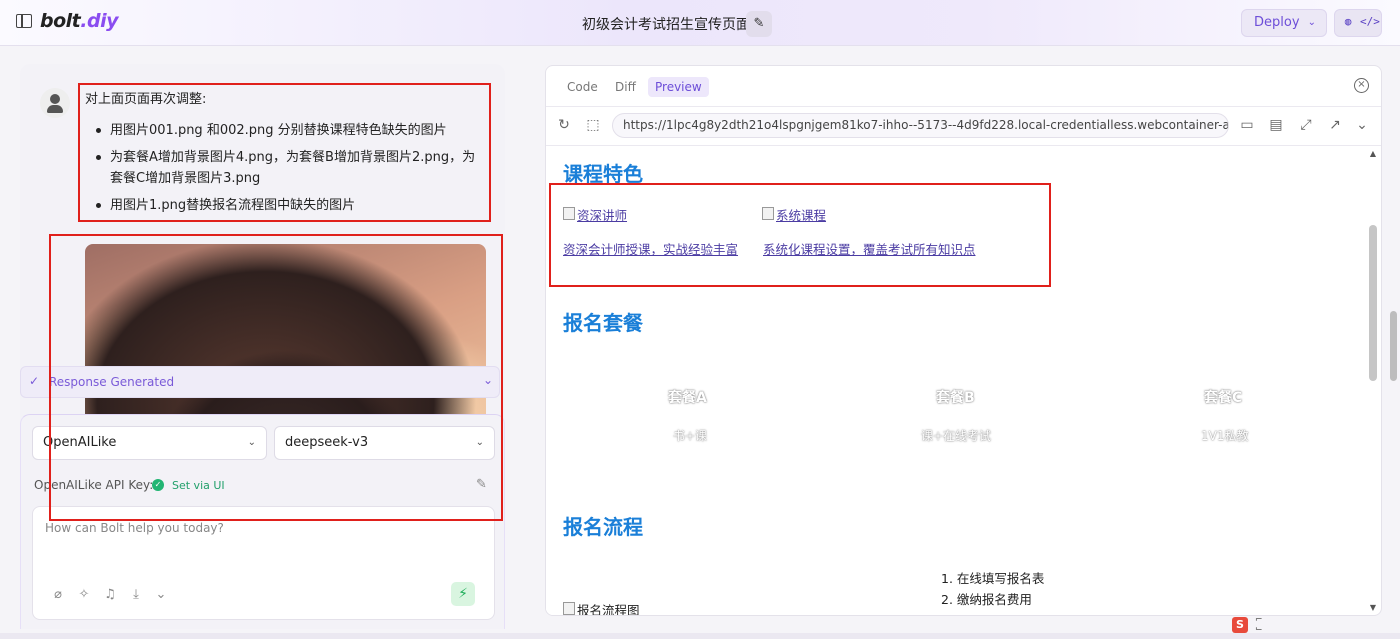  What do you see at coordinates (263, 563) in the screenshot?
I see `prompt-input: How can Bolt help you today? ⌀ ✧ ♫ ⤓ ⌄ ⚡` at bounding box center [263, 563].